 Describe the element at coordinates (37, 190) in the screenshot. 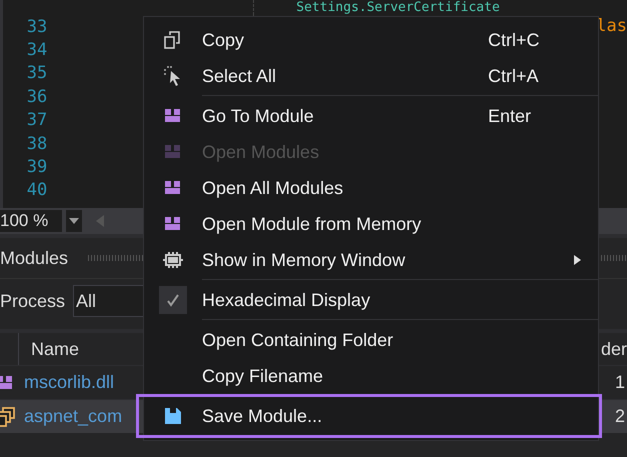

I see `line-number: 40` at that location.